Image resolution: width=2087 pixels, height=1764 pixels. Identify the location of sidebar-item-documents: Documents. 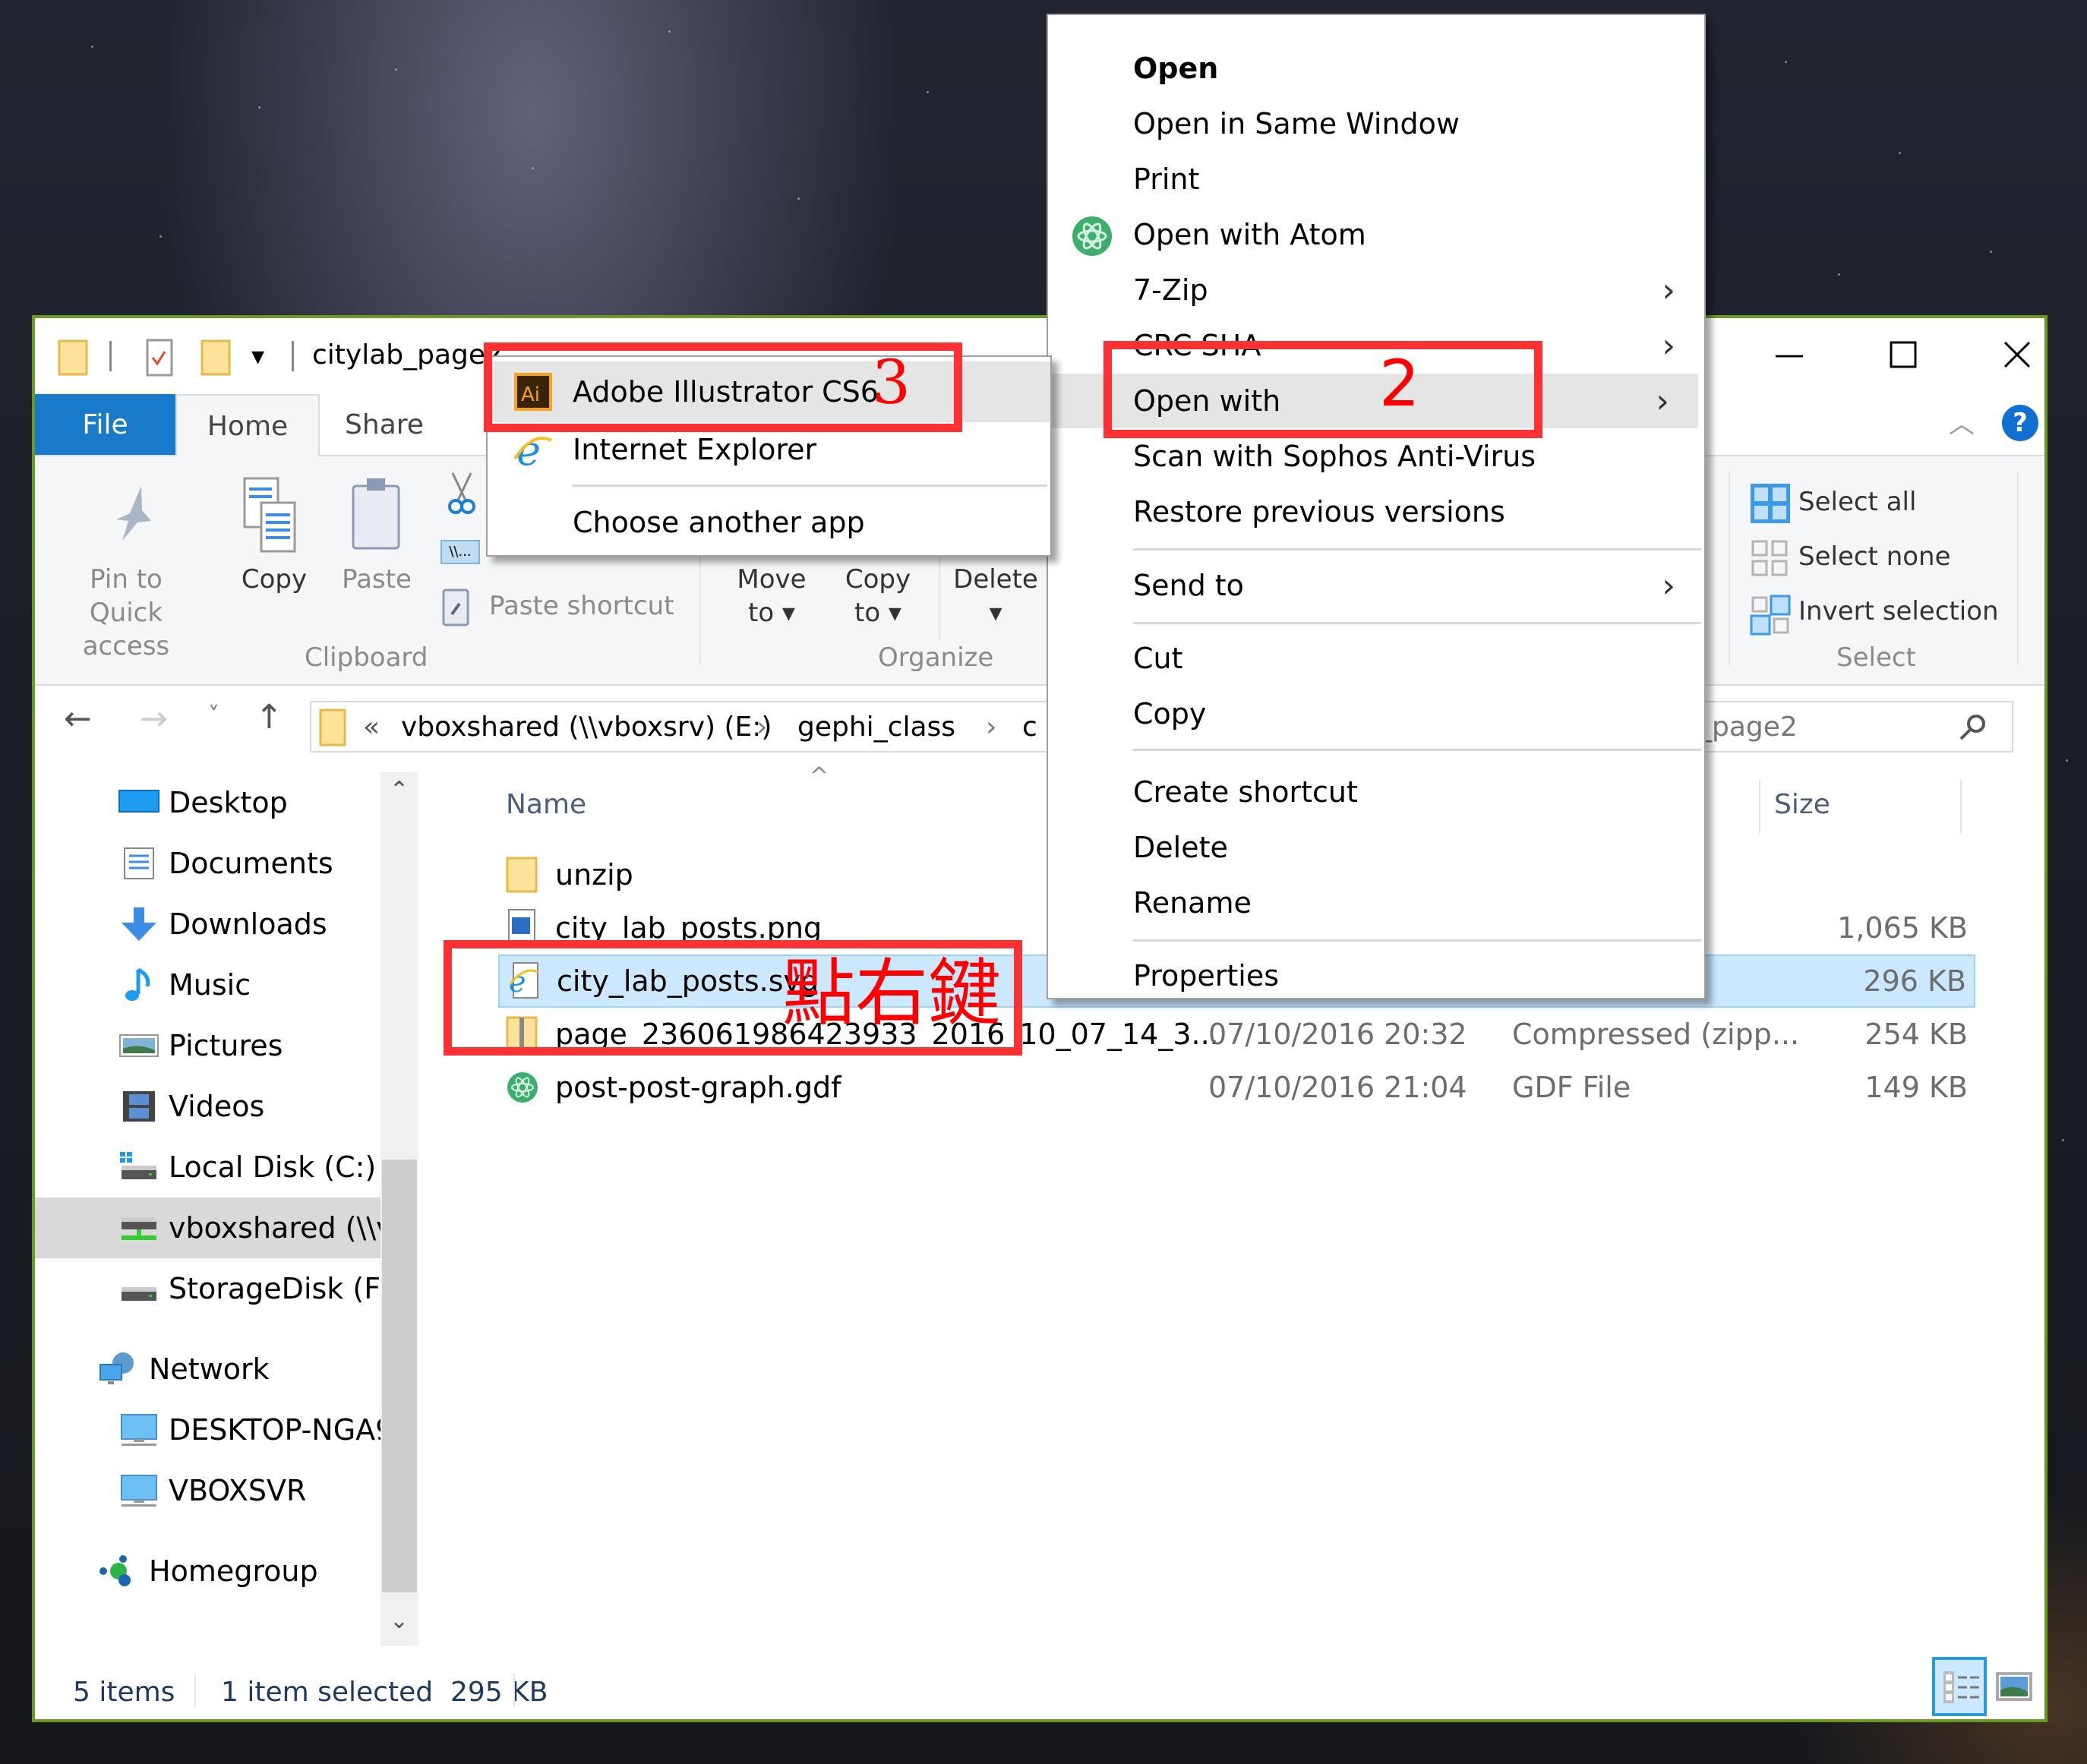
(208, 863).